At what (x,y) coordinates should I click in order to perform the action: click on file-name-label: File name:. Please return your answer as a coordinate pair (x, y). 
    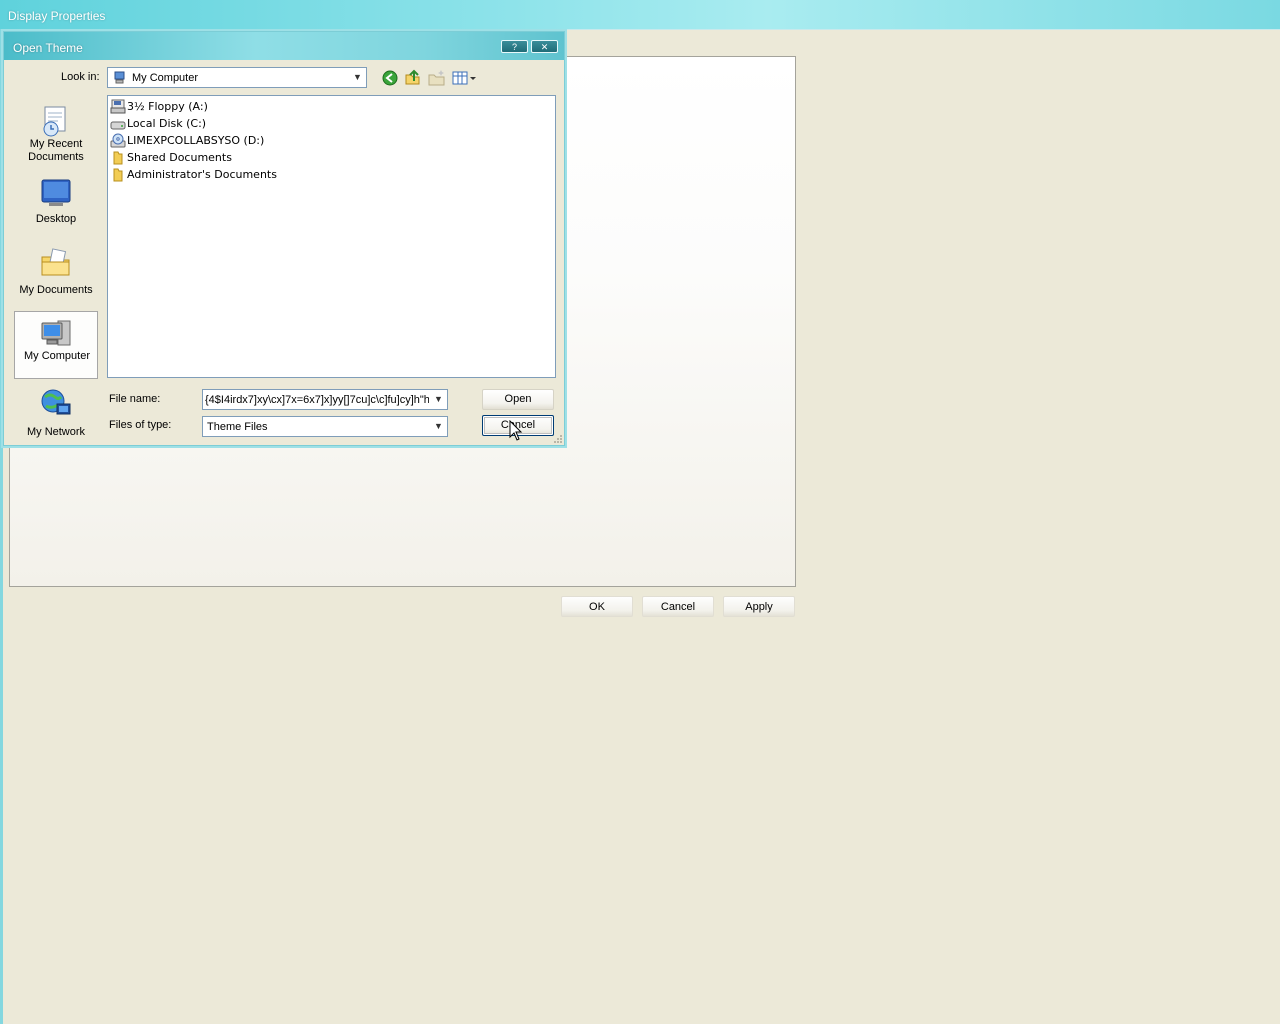
    Looking at the image, I should click on (135, 399).